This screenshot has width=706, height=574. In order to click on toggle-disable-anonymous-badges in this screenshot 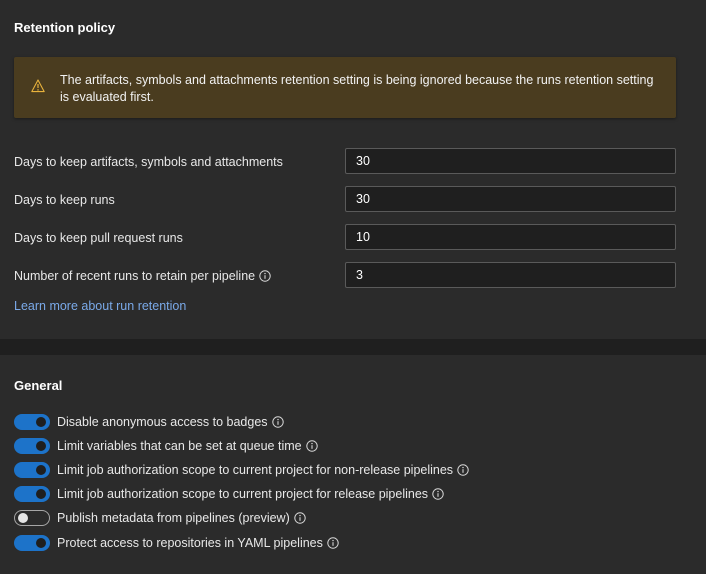, I will do `click(32, 422)`.